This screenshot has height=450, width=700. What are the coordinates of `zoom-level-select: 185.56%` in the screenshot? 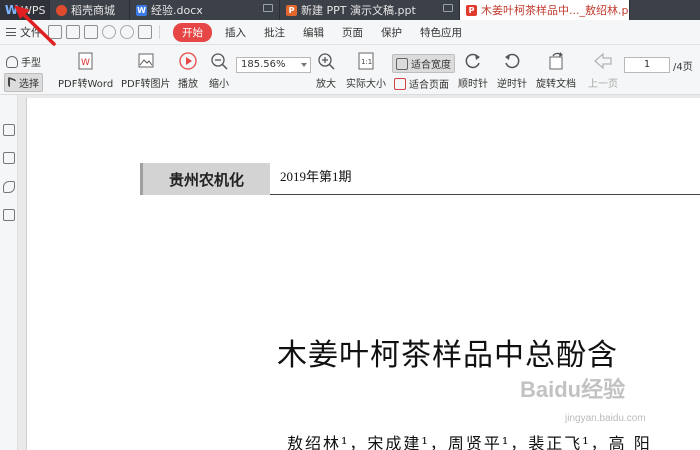 It's located at (273, 65).